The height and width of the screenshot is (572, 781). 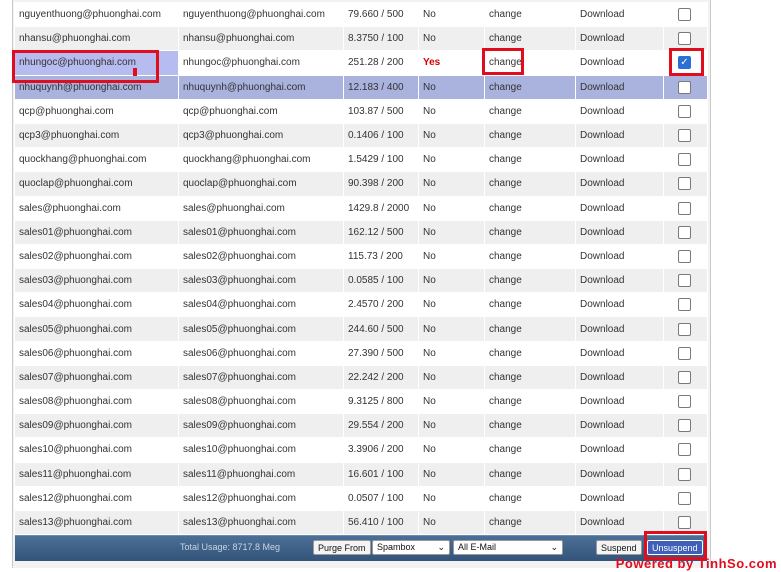 What do you see at coordinates (381, 426) in the screenshot?
I see `disk-usage: 29.554 / 200` at bounding box center [381, 426].